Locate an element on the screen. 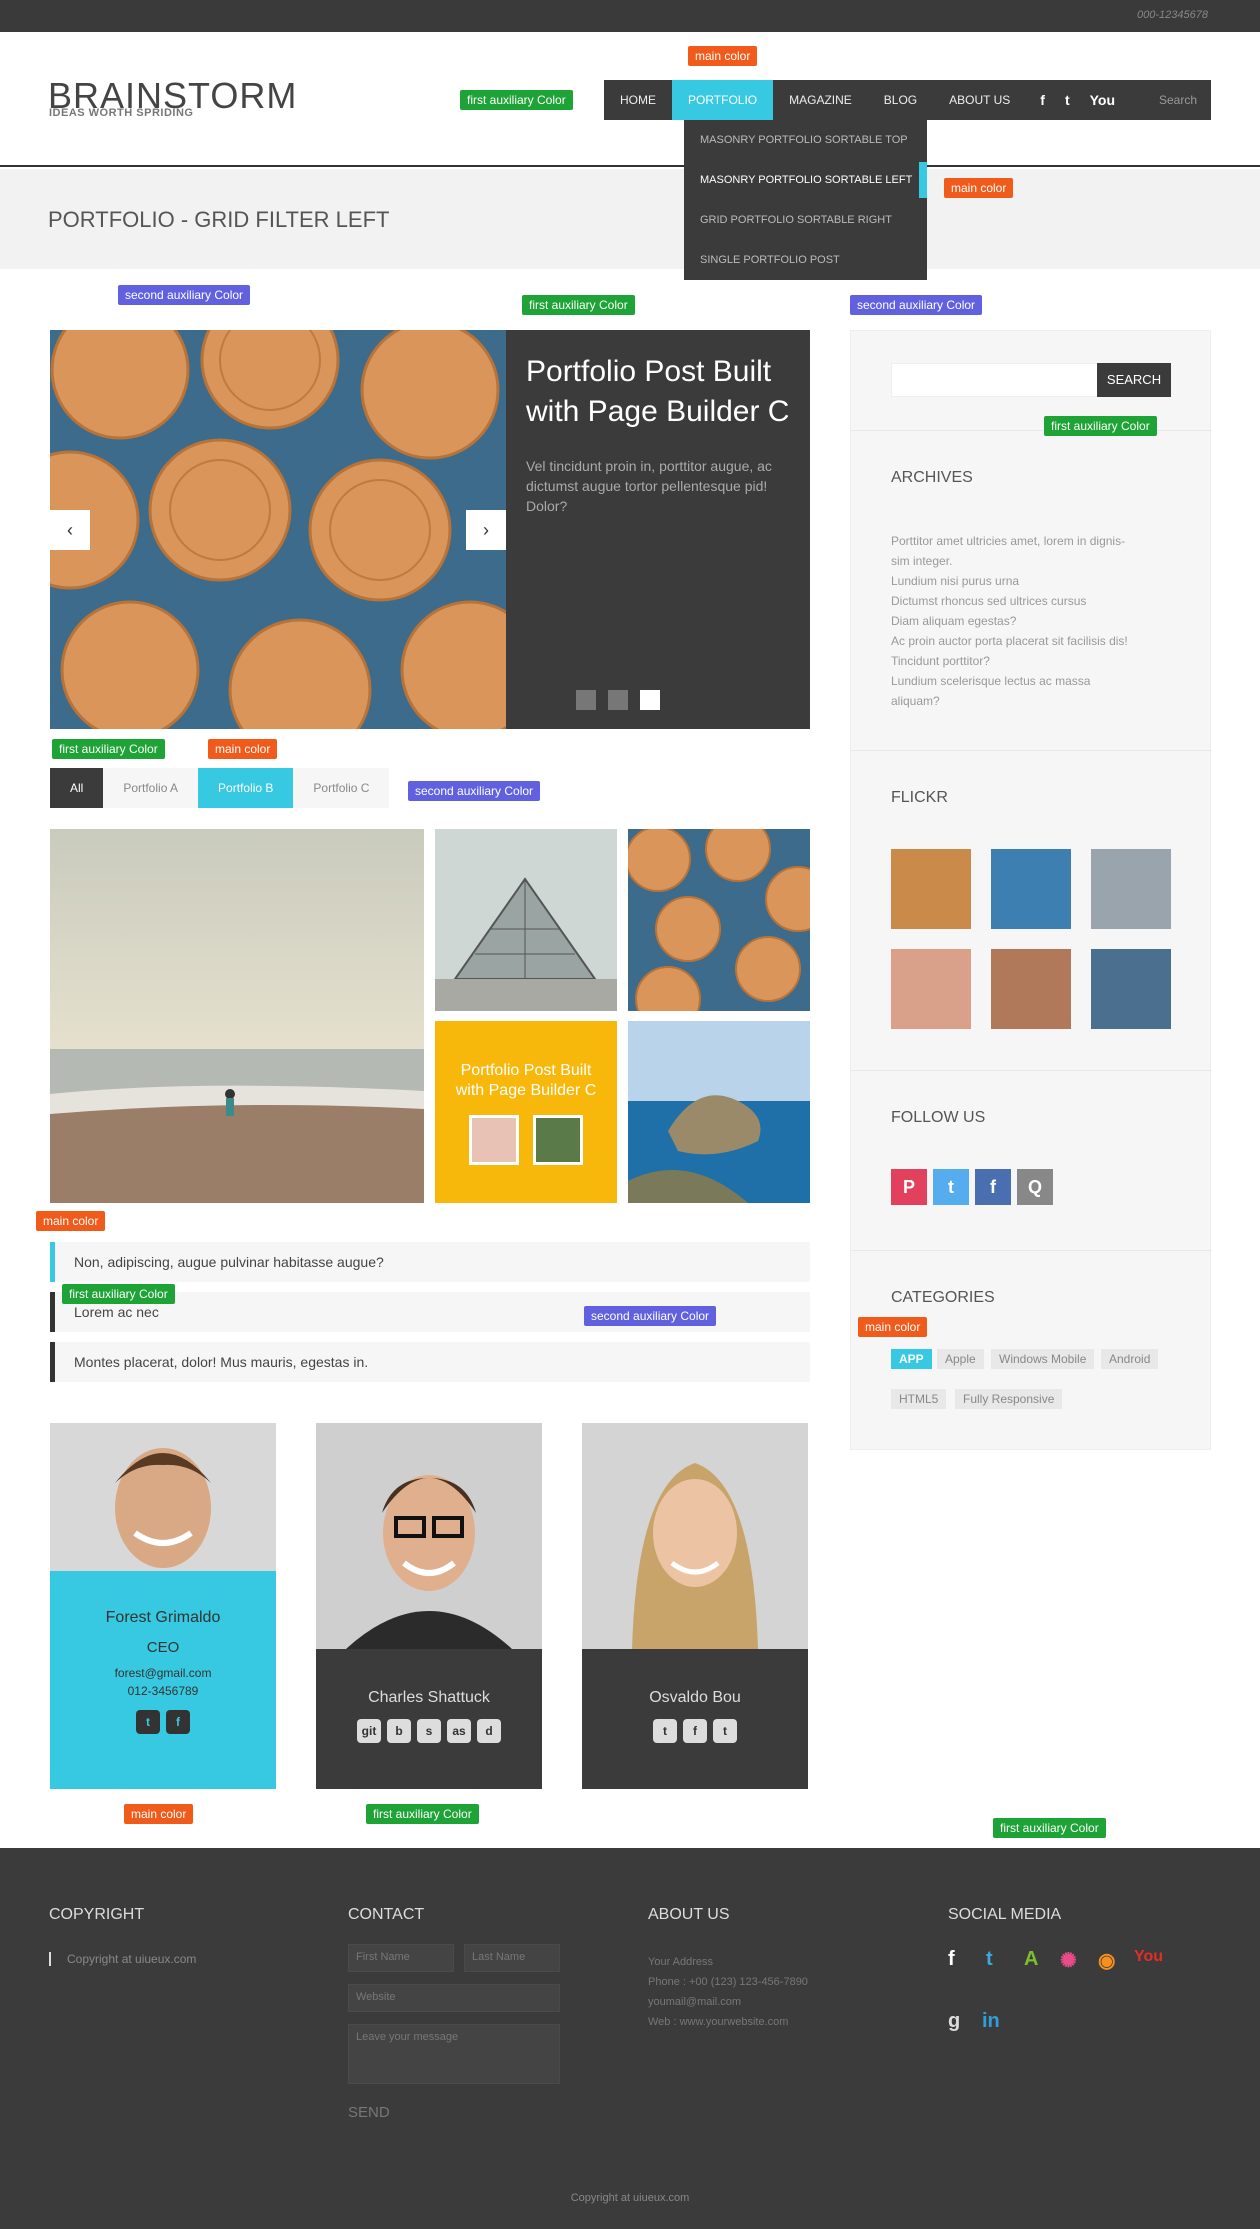  nav-magazine: MAGAZINE is located at coordinates (820, 100).